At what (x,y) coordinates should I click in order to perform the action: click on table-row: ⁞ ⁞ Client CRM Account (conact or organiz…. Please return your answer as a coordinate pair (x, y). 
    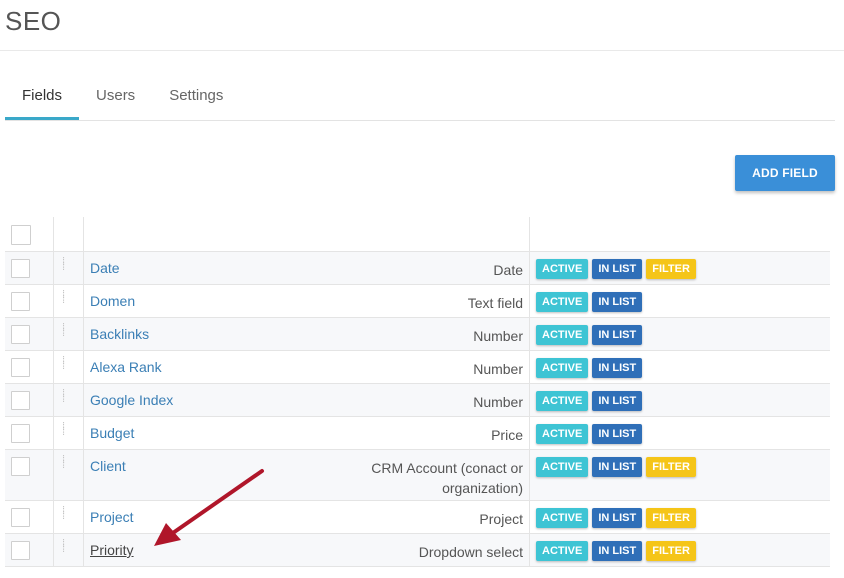
    Looking at the image, I should click on (417, 475).